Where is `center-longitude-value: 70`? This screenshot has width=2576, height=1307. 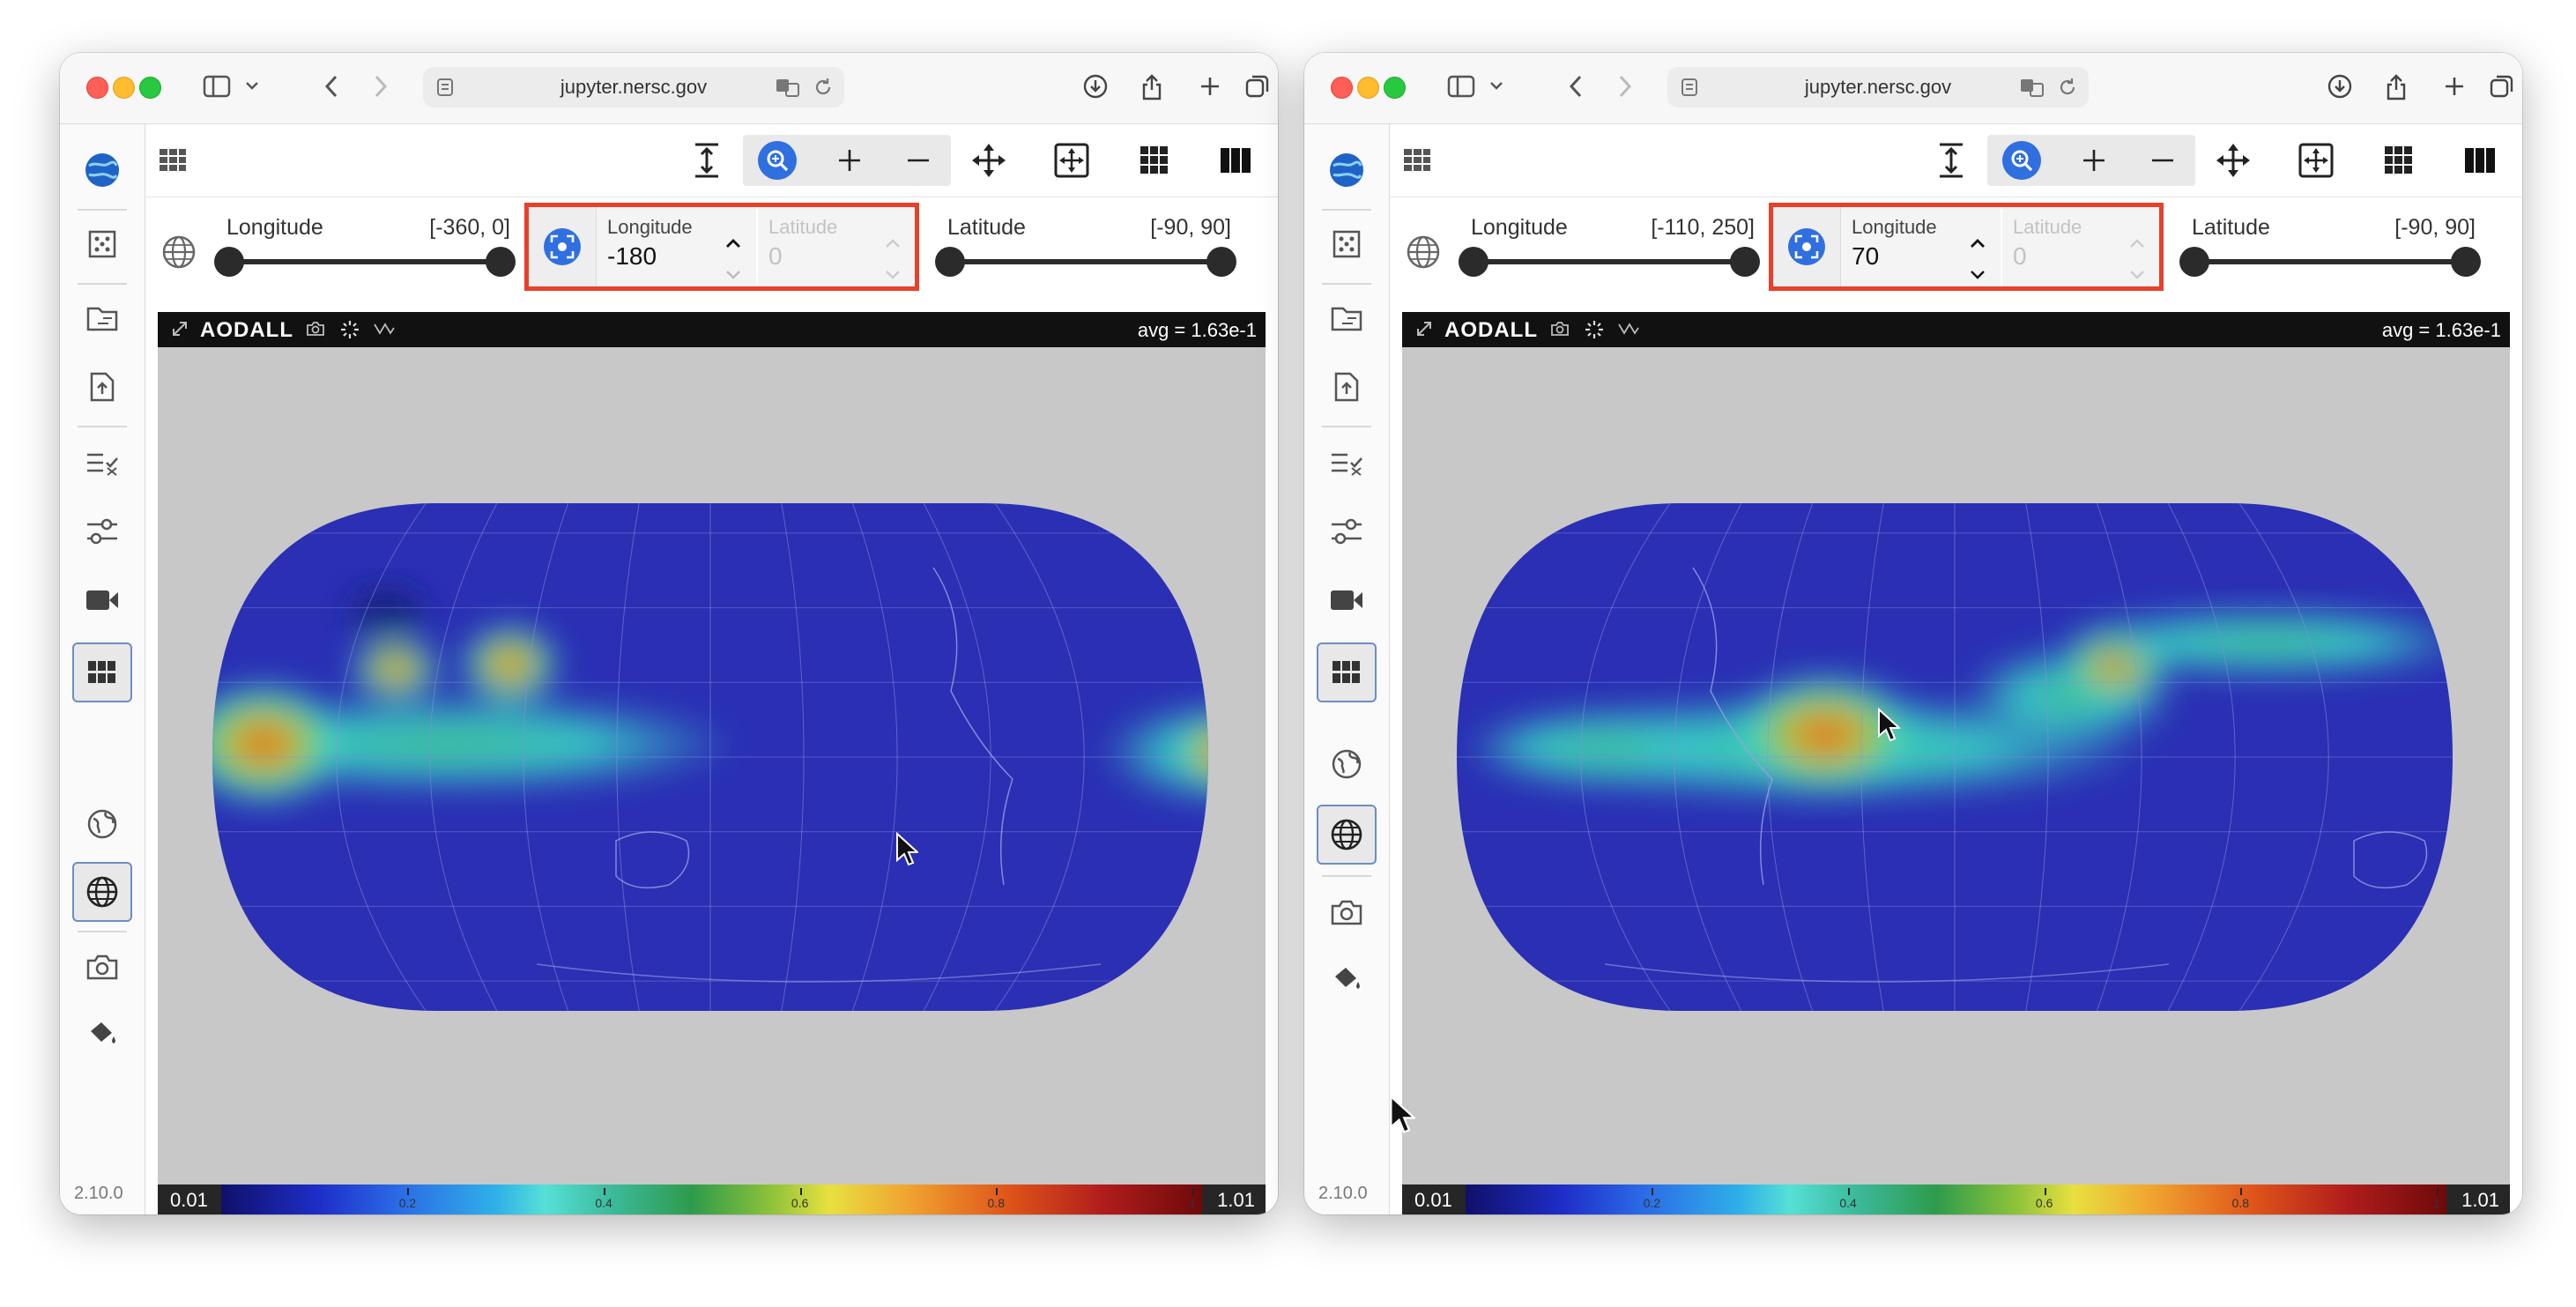 center-longitude-value: 70 is located at coordinates (1865, 257).